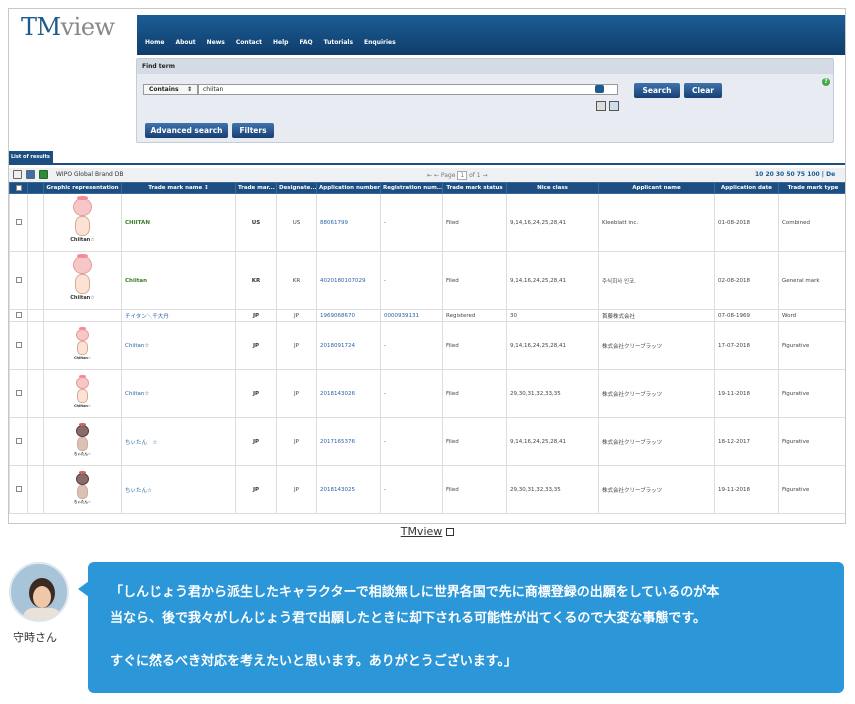  Describe the element at coordinates (253, 130) in the screenshot. I see `filters-button: Filters` at that location.